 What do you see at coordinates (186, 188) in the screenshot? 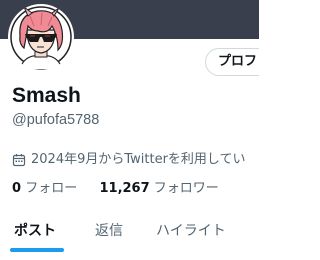
I see `followers-label: フォロワー` at bounding box center [186, 188].